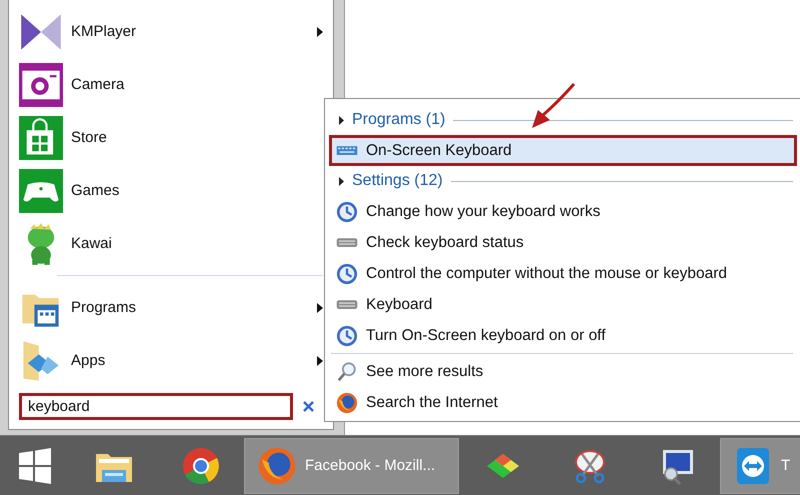  I want to click on menu-item-label: Camera, so click(98, 84).